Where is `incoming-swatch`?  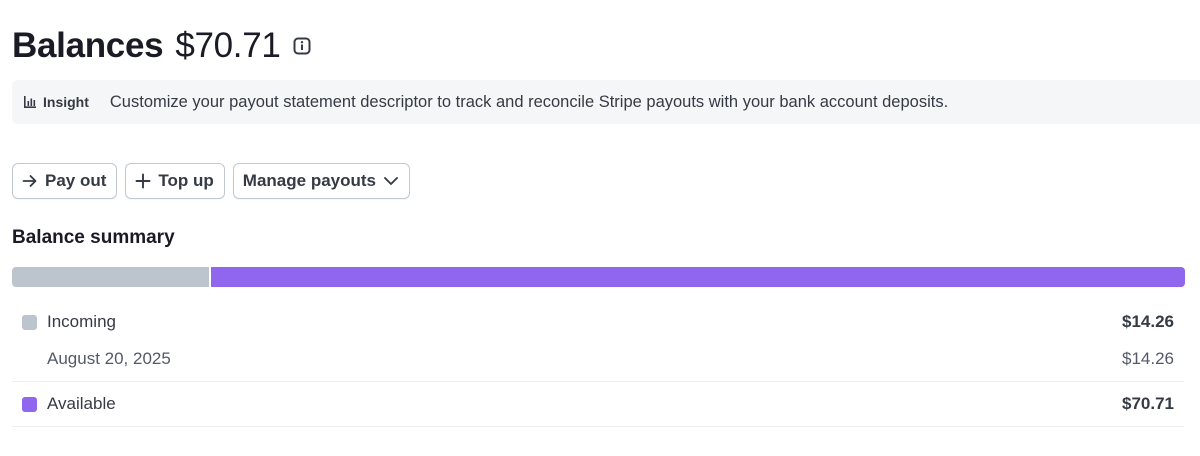
incoming-swatch is located at coordinates (29, 322).